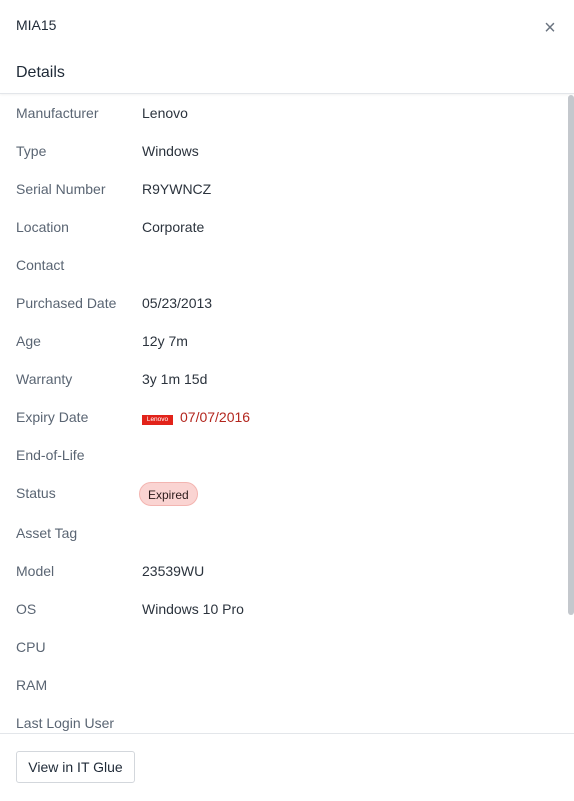 Image resolution: width=574 pixels, height=801 pixels. What do you see at coordinates (280, 456) in the screenshot?
I see `detail-row-end-of-life: End-of-Life` at bounding box center [280, 456].